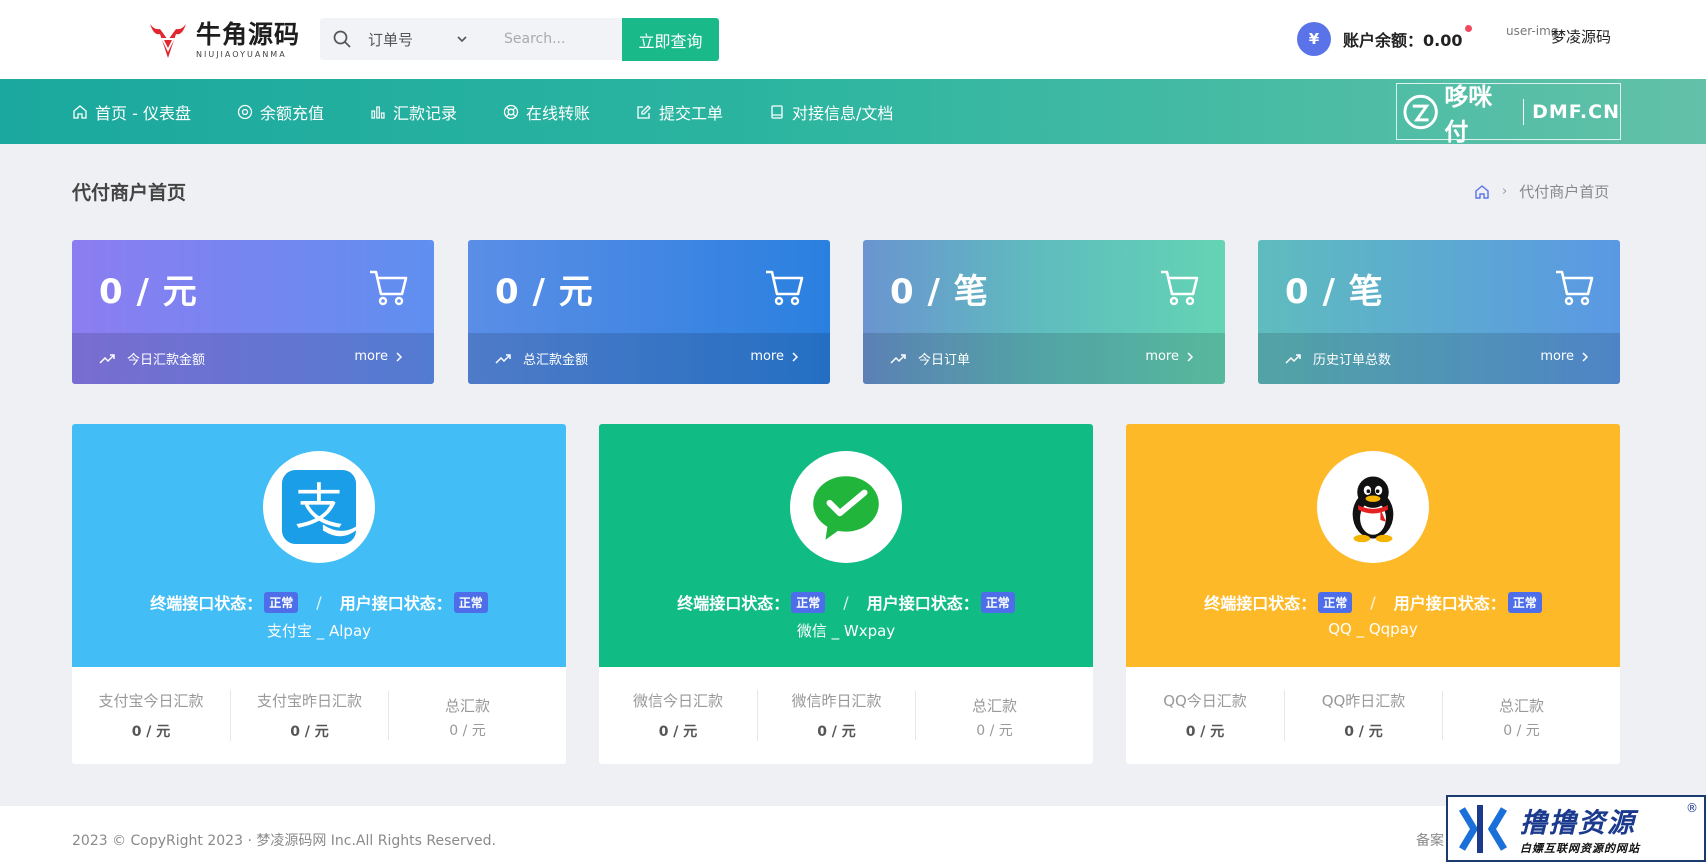 This screenshot has width=1706, height=862. Describe the element at coordinates (1373, 509) in the screenshot. I see `qq-penguin-icon` at that location.